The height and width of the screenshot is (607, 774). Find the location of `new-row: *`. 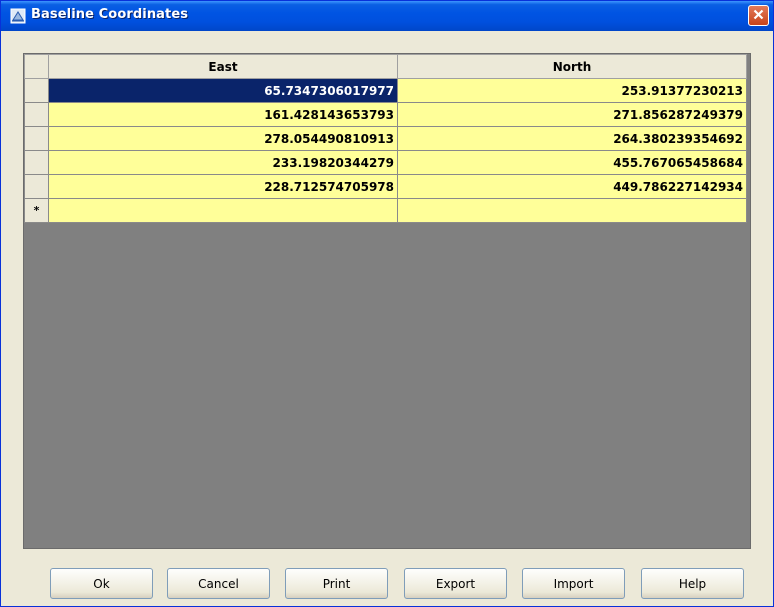

new-row: * is located at coordinates (385, 210).